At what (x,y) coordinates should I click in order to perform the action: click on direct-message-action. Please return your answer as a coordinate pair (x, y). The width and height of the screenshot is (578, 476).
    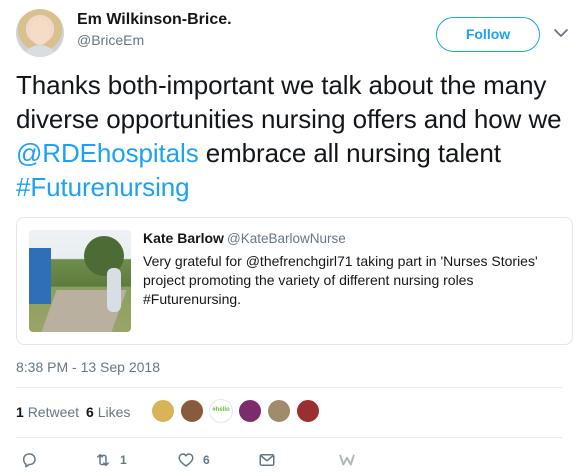
    Looking at the image, I should click on (271, 460).